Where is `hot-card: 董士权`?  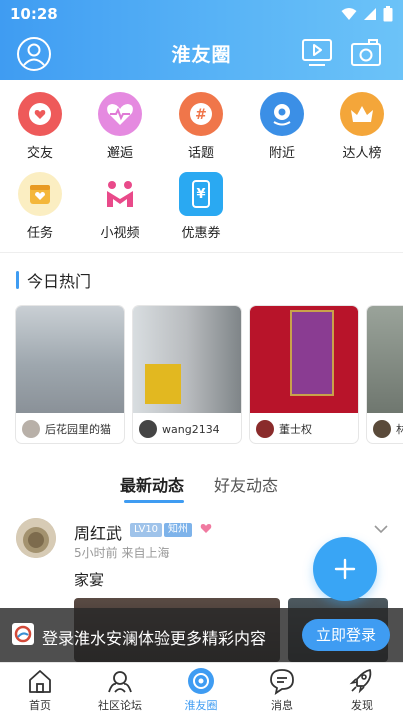
hot-card: 董士权 is located at coordinates (304, 374).